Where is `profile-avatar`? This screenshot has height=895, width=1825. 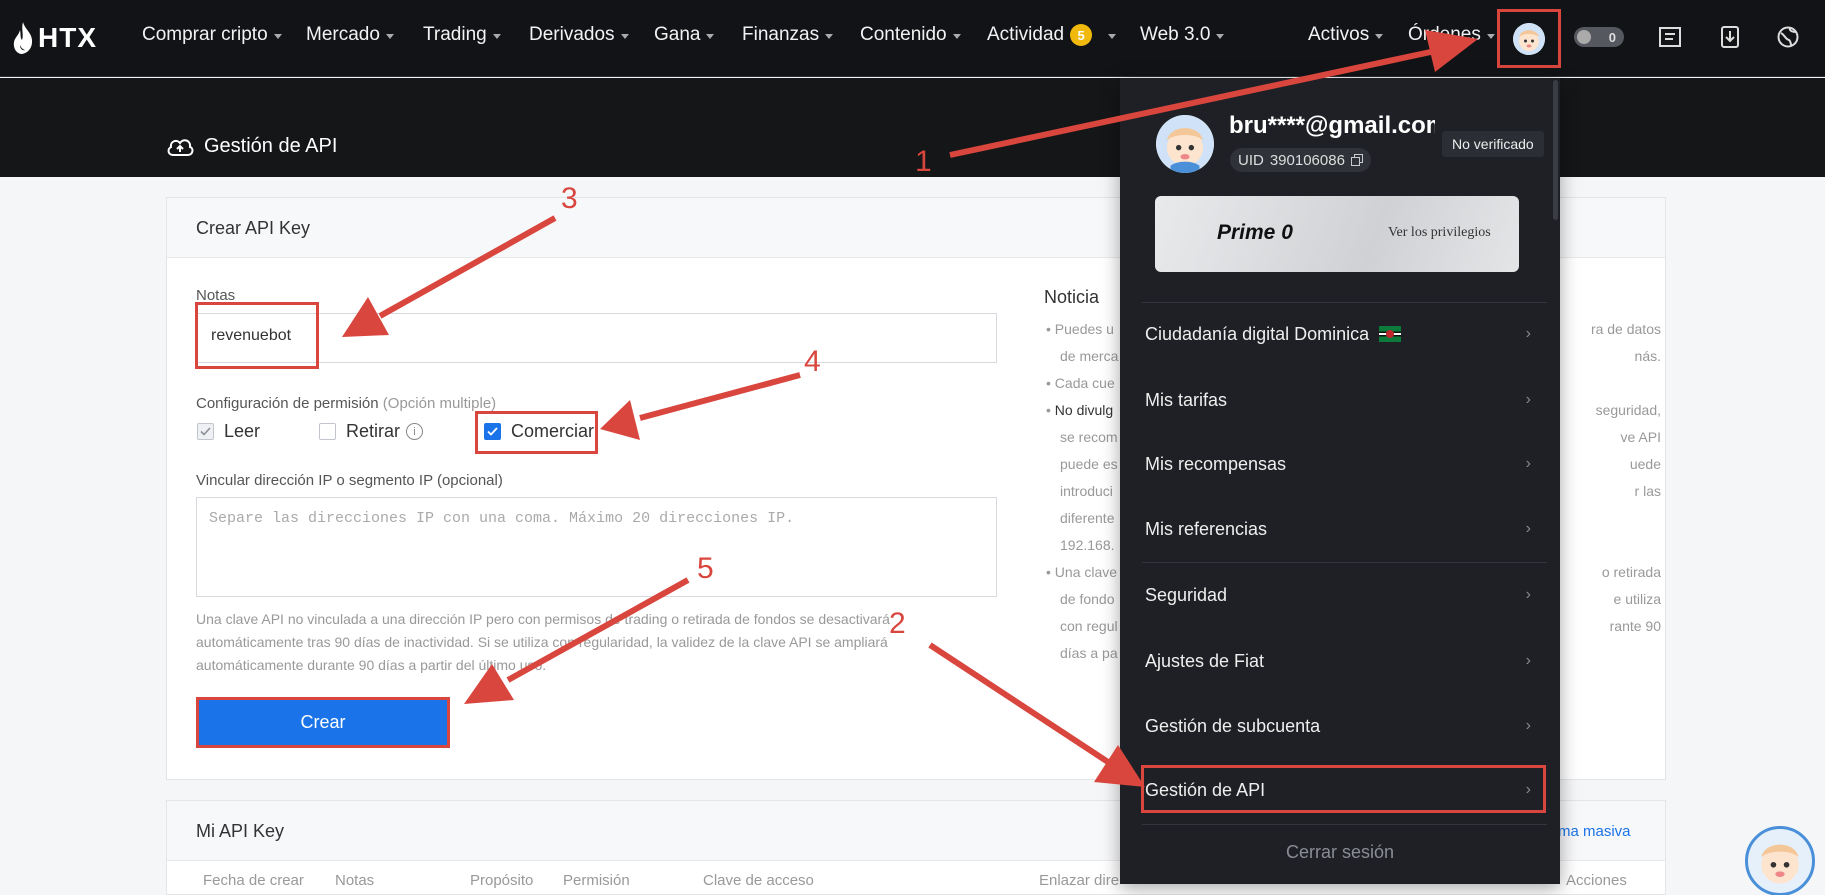
profile-avatar is located at coordinates (1185, 144).